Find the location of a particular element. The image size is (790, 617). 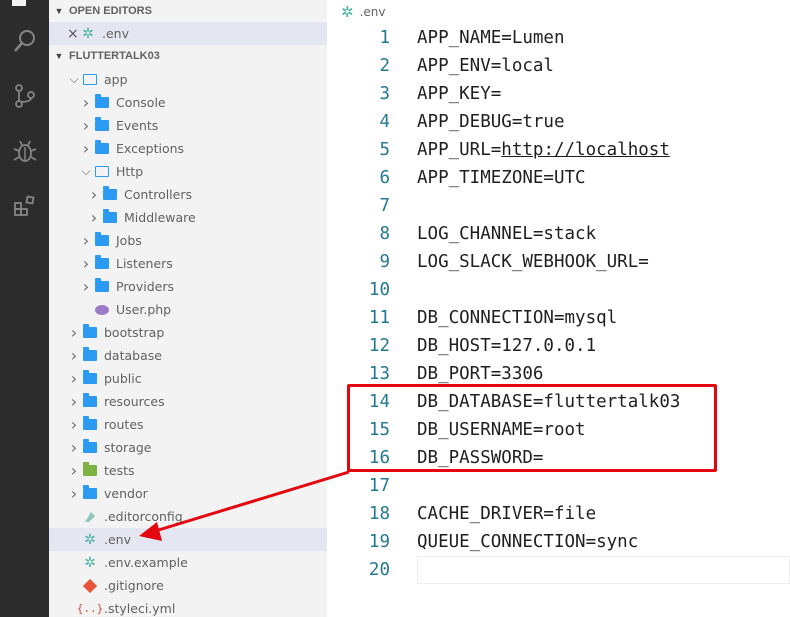

tree-item: ✲ .env.example is located at coordinates (188, 562).